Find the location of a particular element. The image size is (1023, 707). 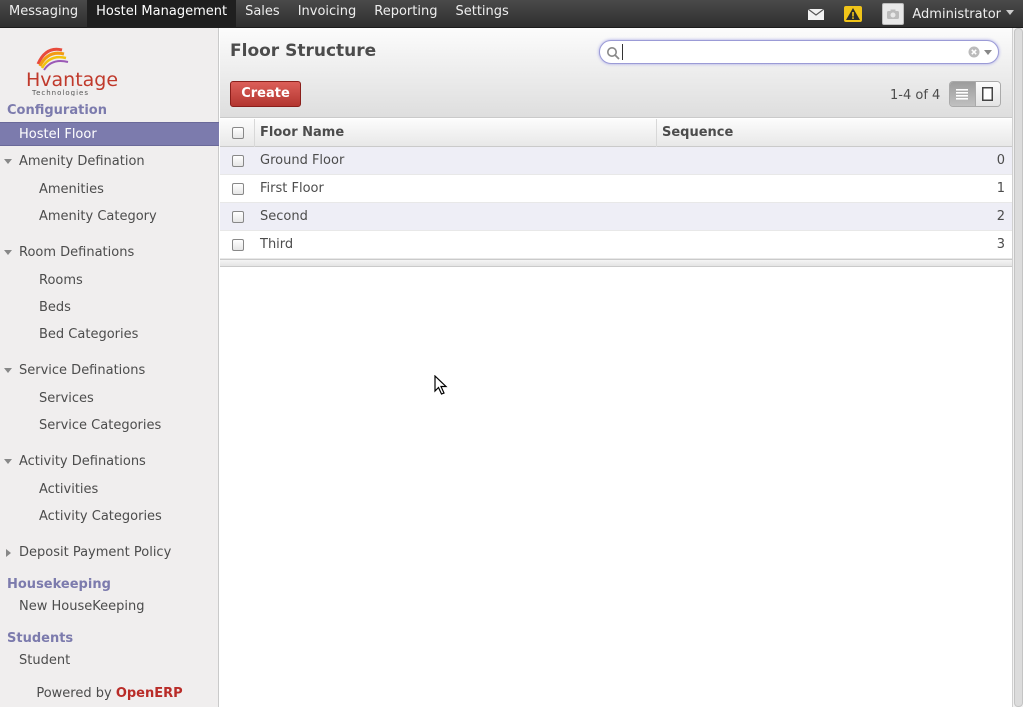

clear-search-icon is located at coordinates (974, 52).